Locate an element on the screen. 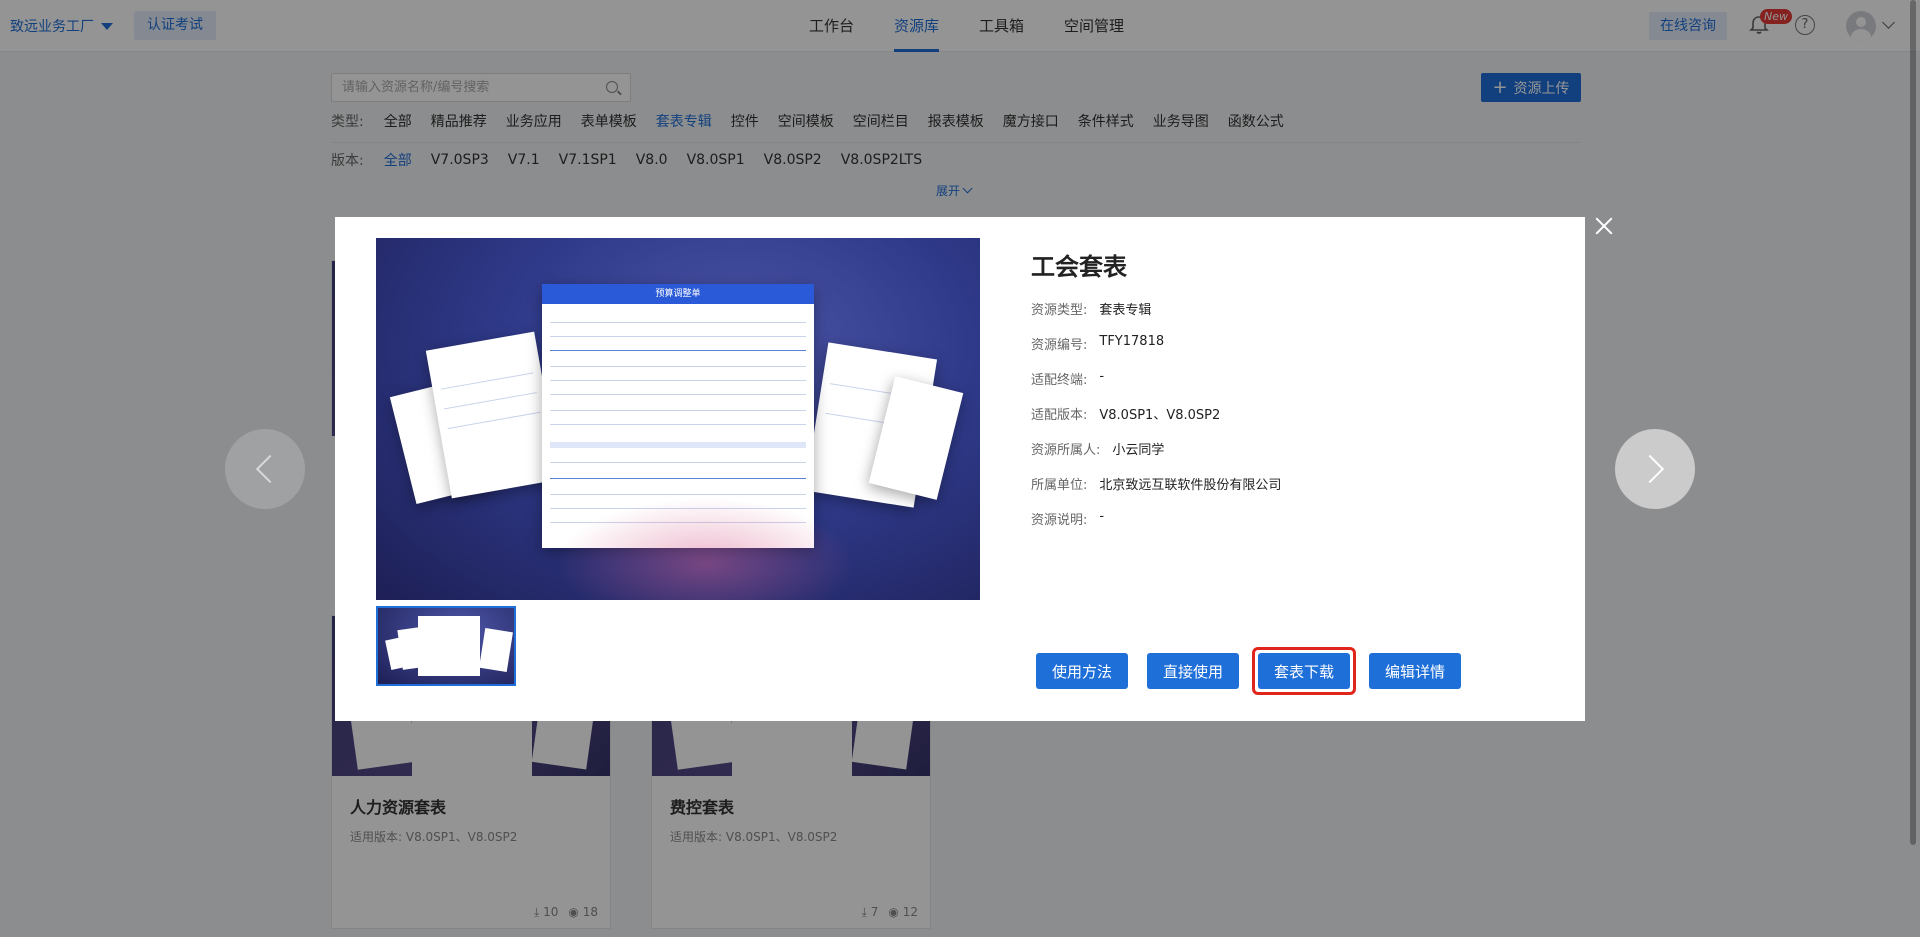  info-row-type: 资源类型: 套表专辑 is located at coordinates (1156, 316).